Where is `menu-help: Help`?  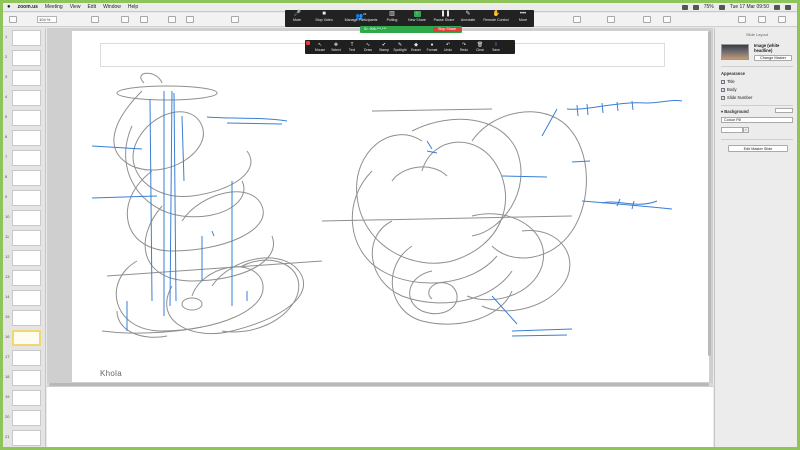 menu-help: Help is located at coordinates (133, 7).